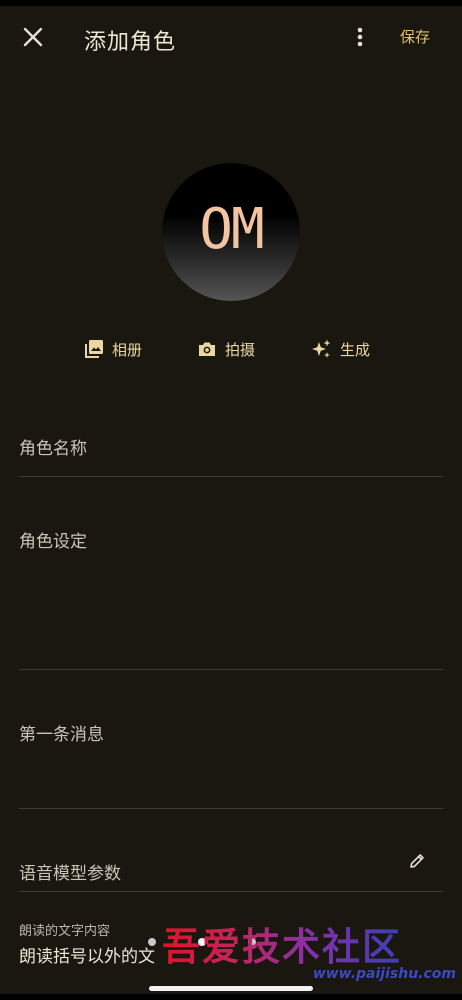  I want to click on close-icon, so click(33, 39).